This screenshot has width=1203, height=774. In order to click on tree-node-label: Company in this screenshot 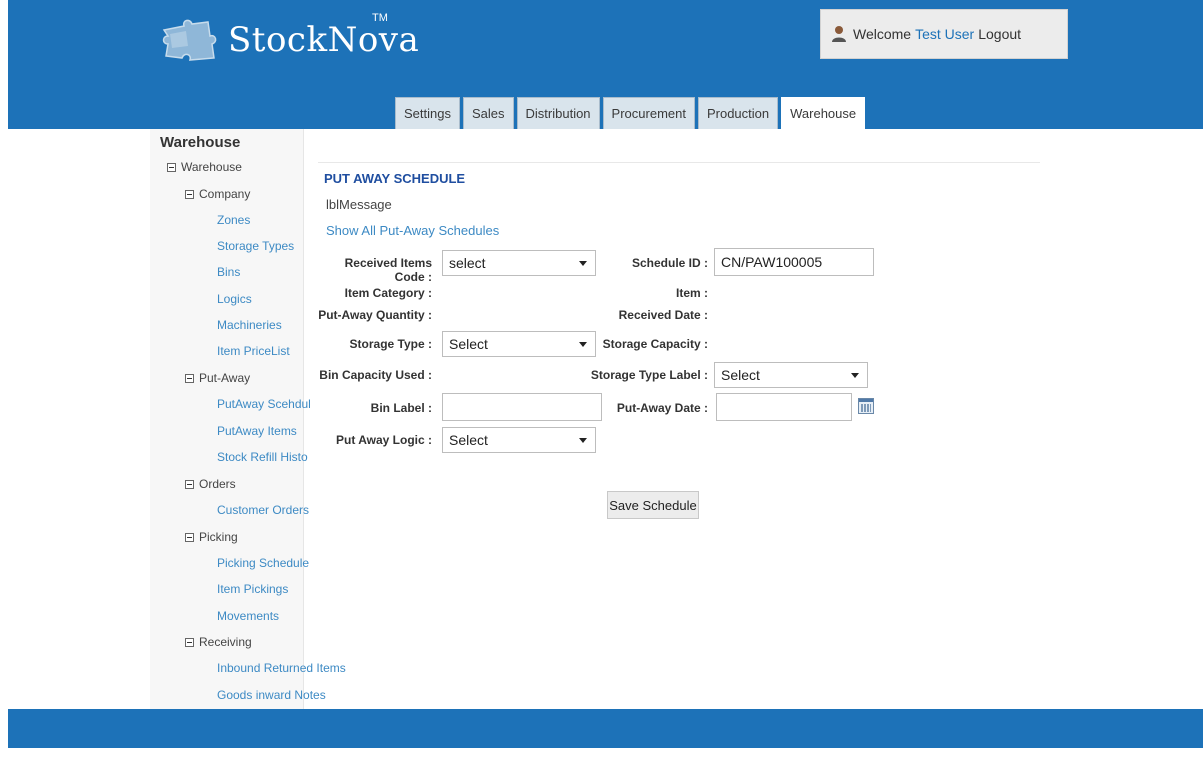, I will do `click(225, 194)`.